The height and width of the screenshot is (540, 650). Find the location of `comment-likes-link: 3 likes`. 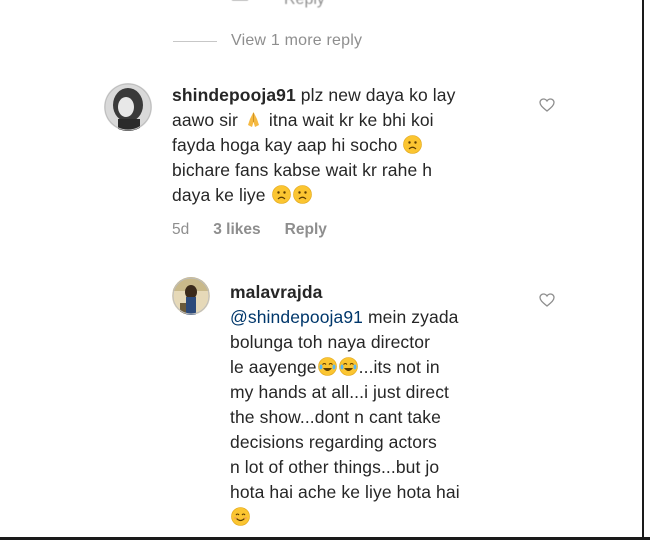

comment-likes-link: 3 likes is located at coordinates (236, 230).